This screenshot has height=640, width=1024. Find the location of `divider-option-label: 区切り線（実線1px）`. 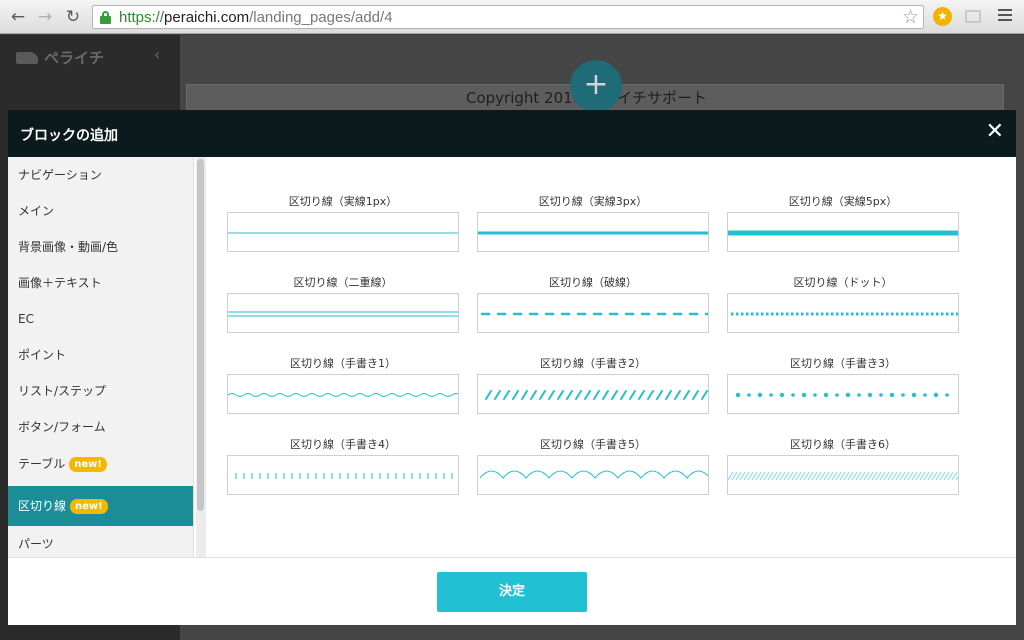

divider-option-label: 区切り線（実線1px） is located at coordinates (343, 201).